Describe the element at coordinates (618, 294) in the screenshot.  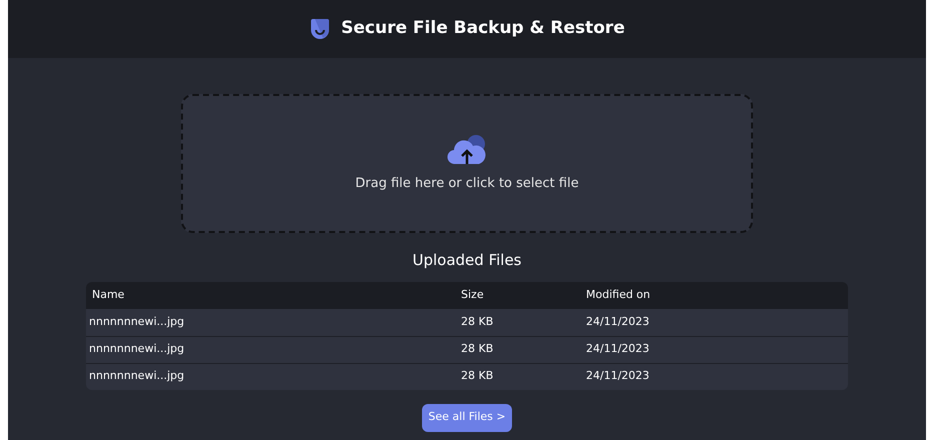
I see `column-header: Modified on` at that location.